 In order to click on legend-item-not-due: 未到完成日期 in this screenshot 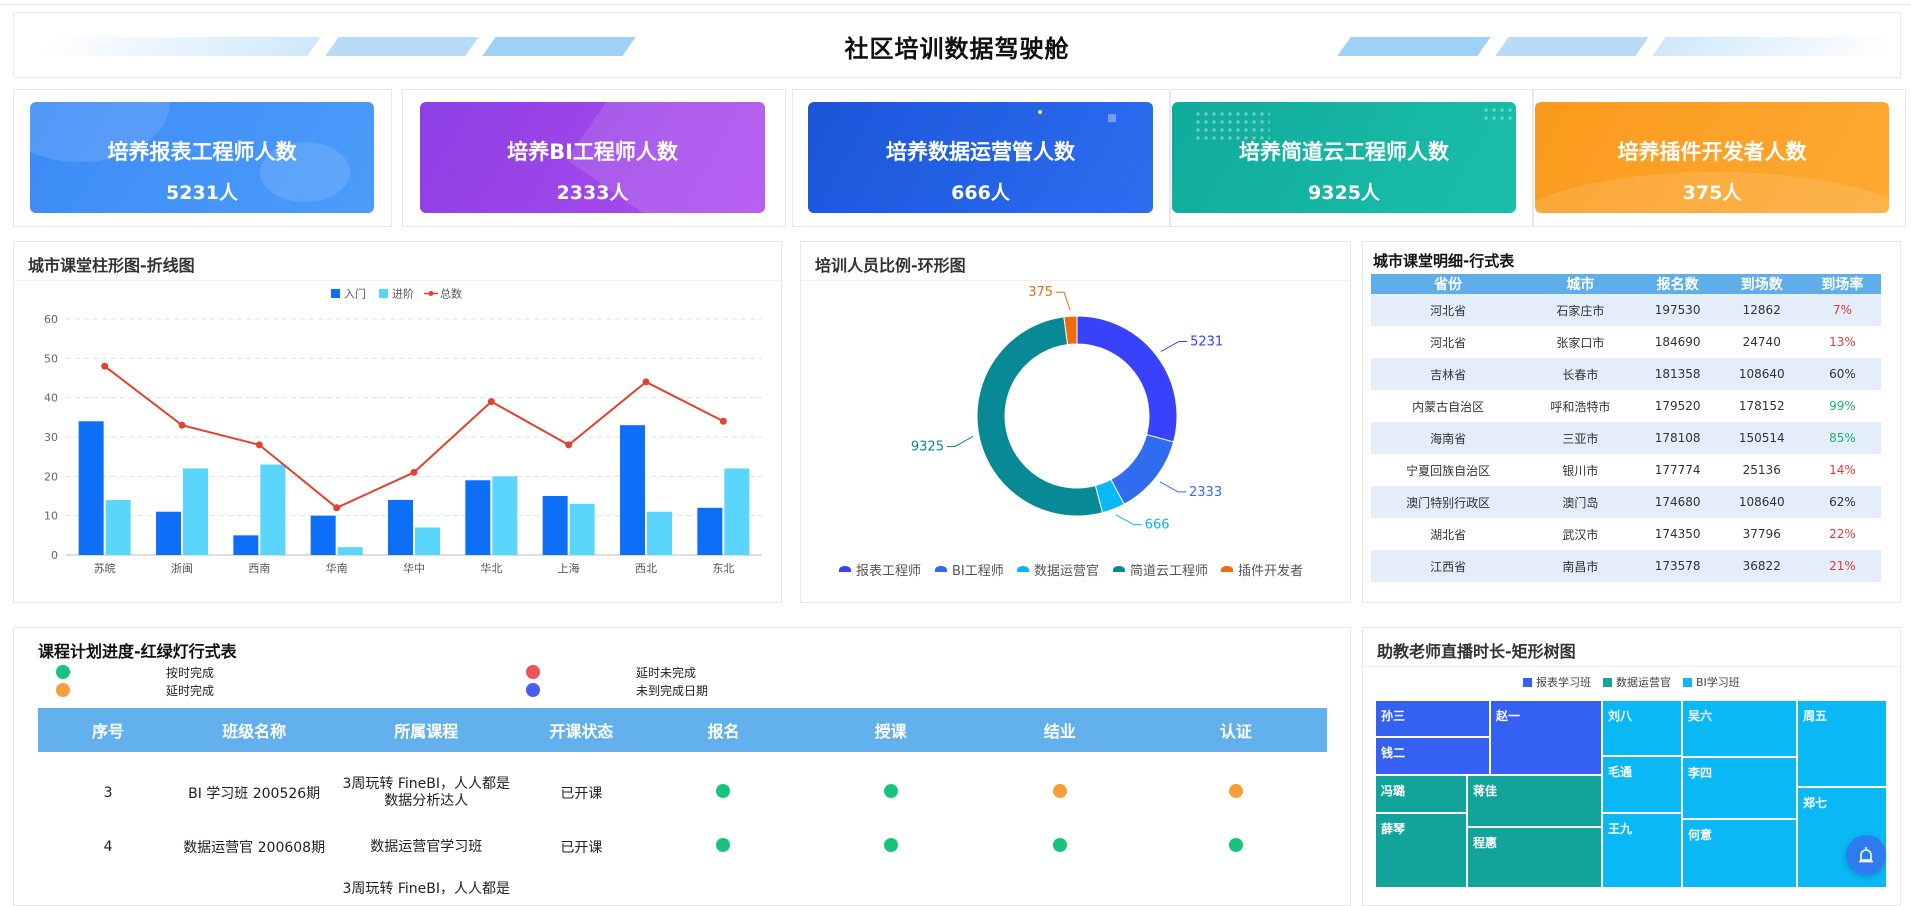, I will do `click(617, 690)`.